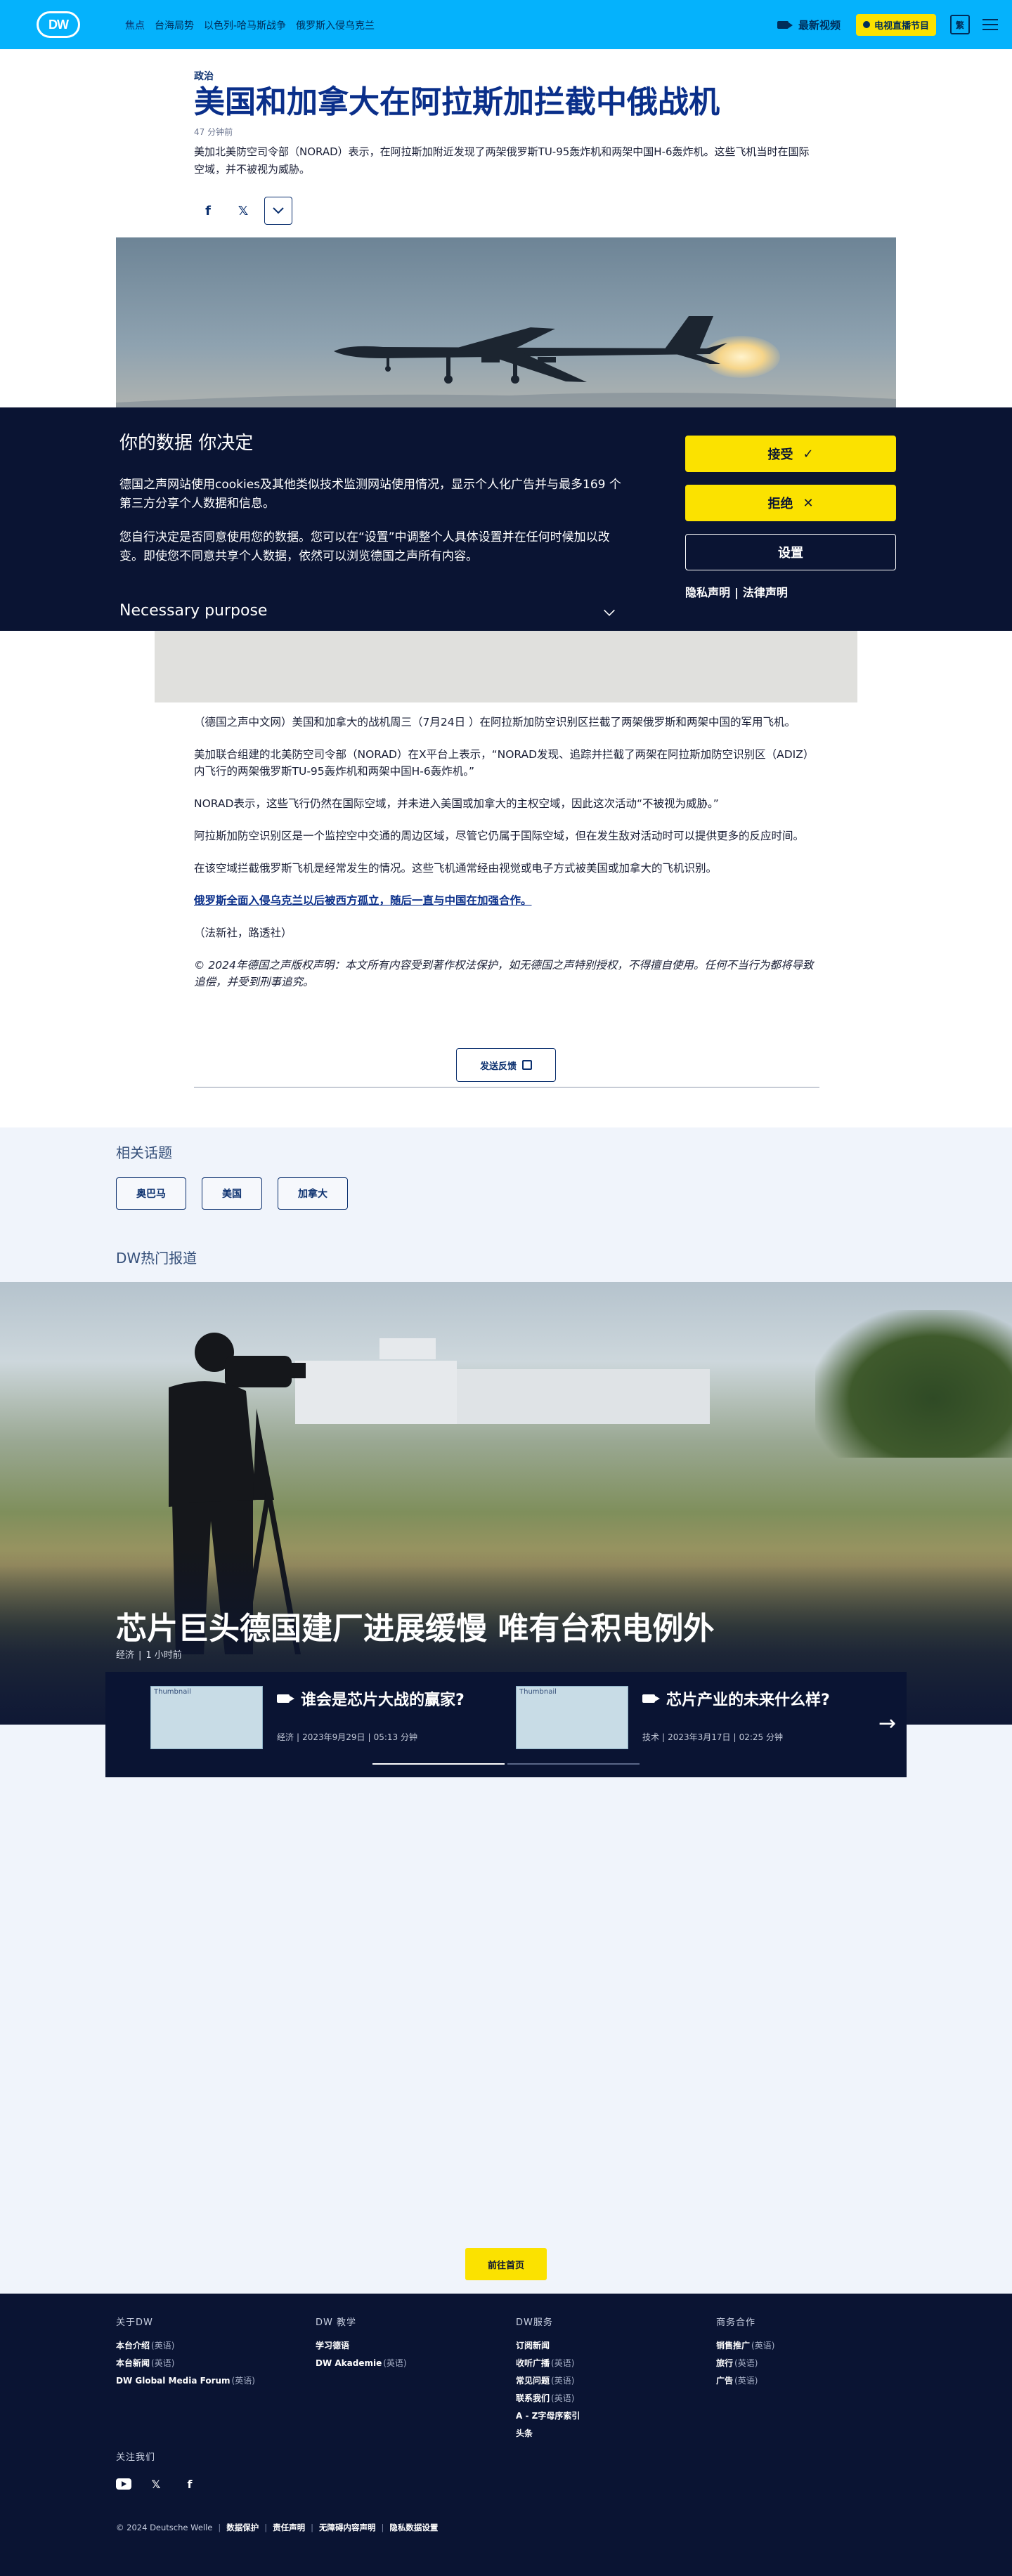 The height and width of the screenshot is (2576, 1012). What do you see at coordinates (163, 1655) in the screenshot?
I see `feature-time: 1 小时前` at bounding box center [163, 1655].